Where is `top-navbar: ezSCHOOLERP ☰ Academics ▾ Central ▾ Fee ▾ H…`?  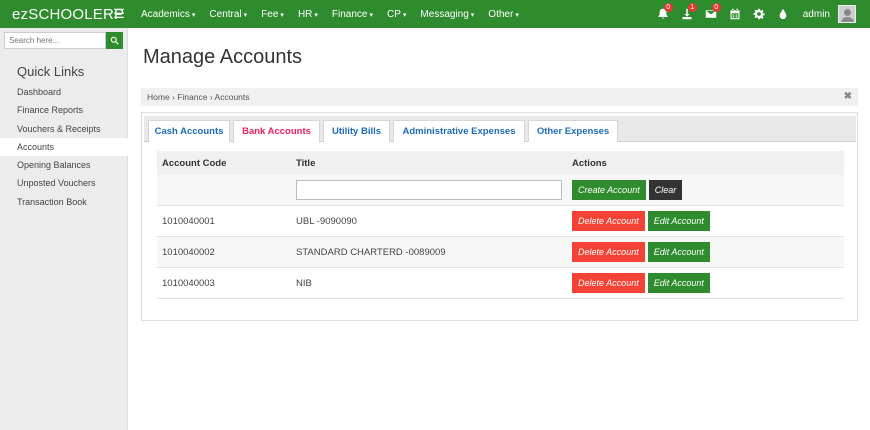
top-navbar: ezSCHOOLERP ☰ Academics ▾ Central ▾ Fee ▾ H… is located at coordinates (435, 14).